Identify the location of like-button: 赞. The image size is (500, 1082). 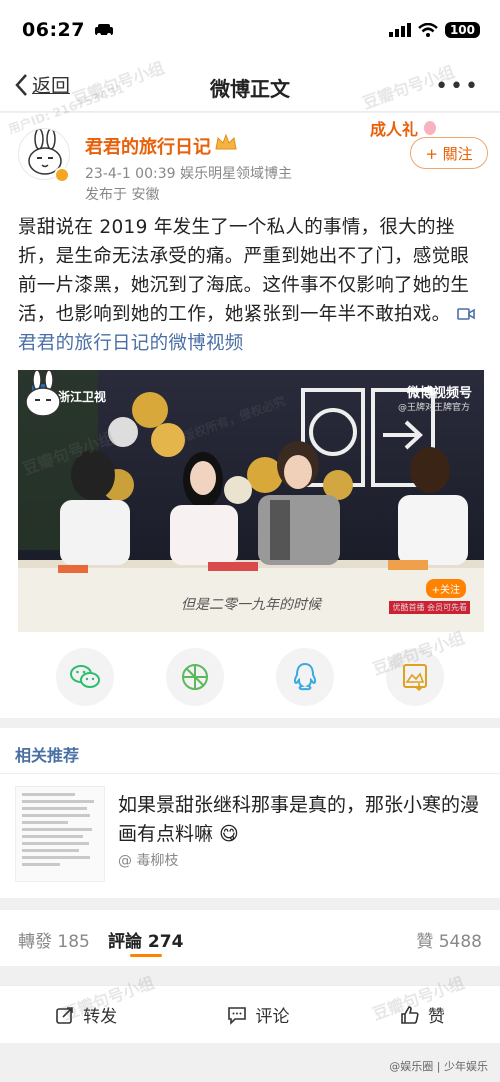
(422, 1014).